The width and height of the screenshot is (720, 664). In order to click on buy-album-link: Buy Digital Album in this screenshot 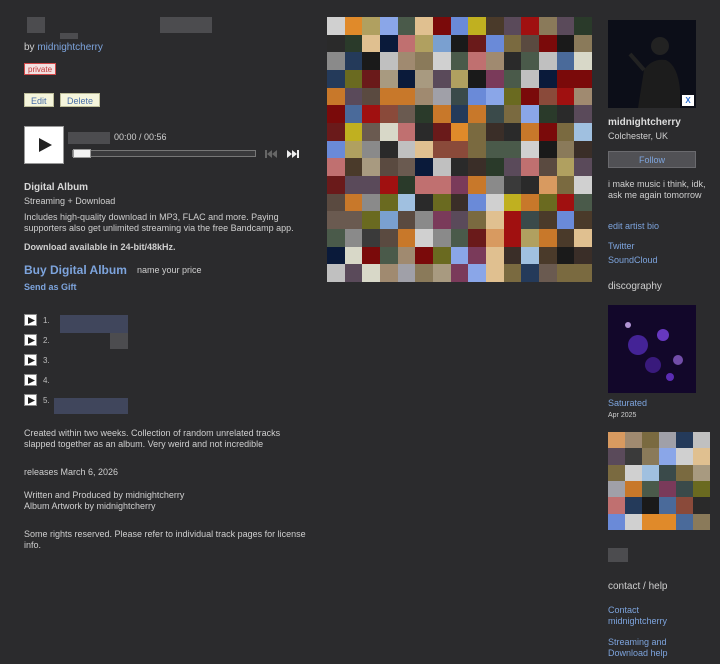, I will do `click(75, 270)`.